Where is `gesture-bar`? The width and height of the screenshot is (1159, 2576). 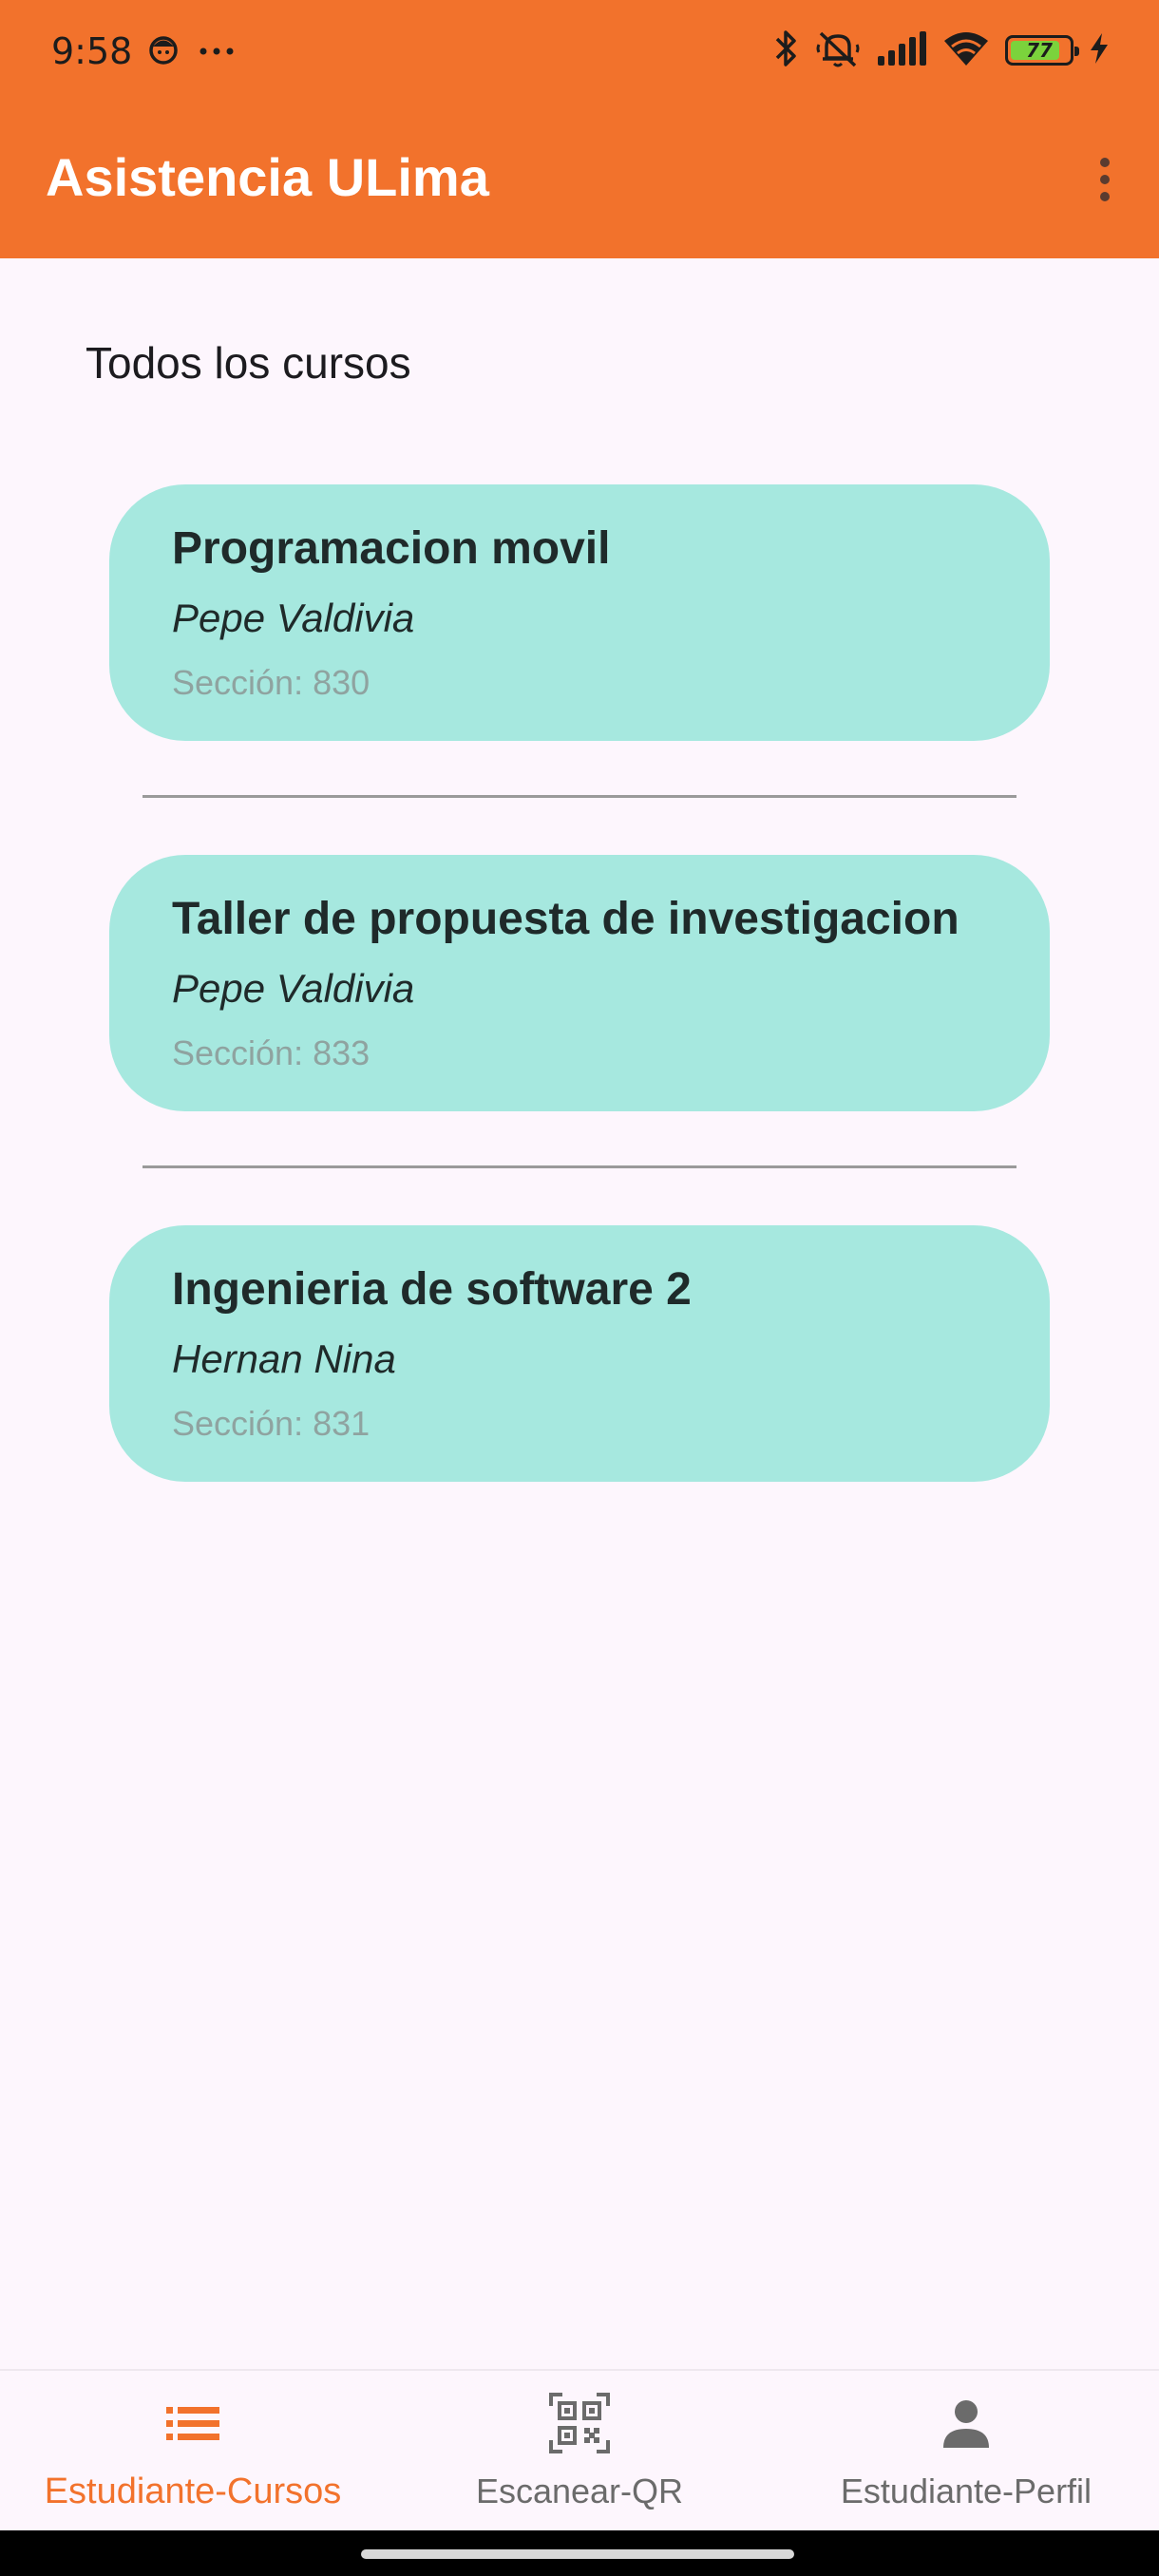
gesture-bar is located at coordinates (579, 2553).